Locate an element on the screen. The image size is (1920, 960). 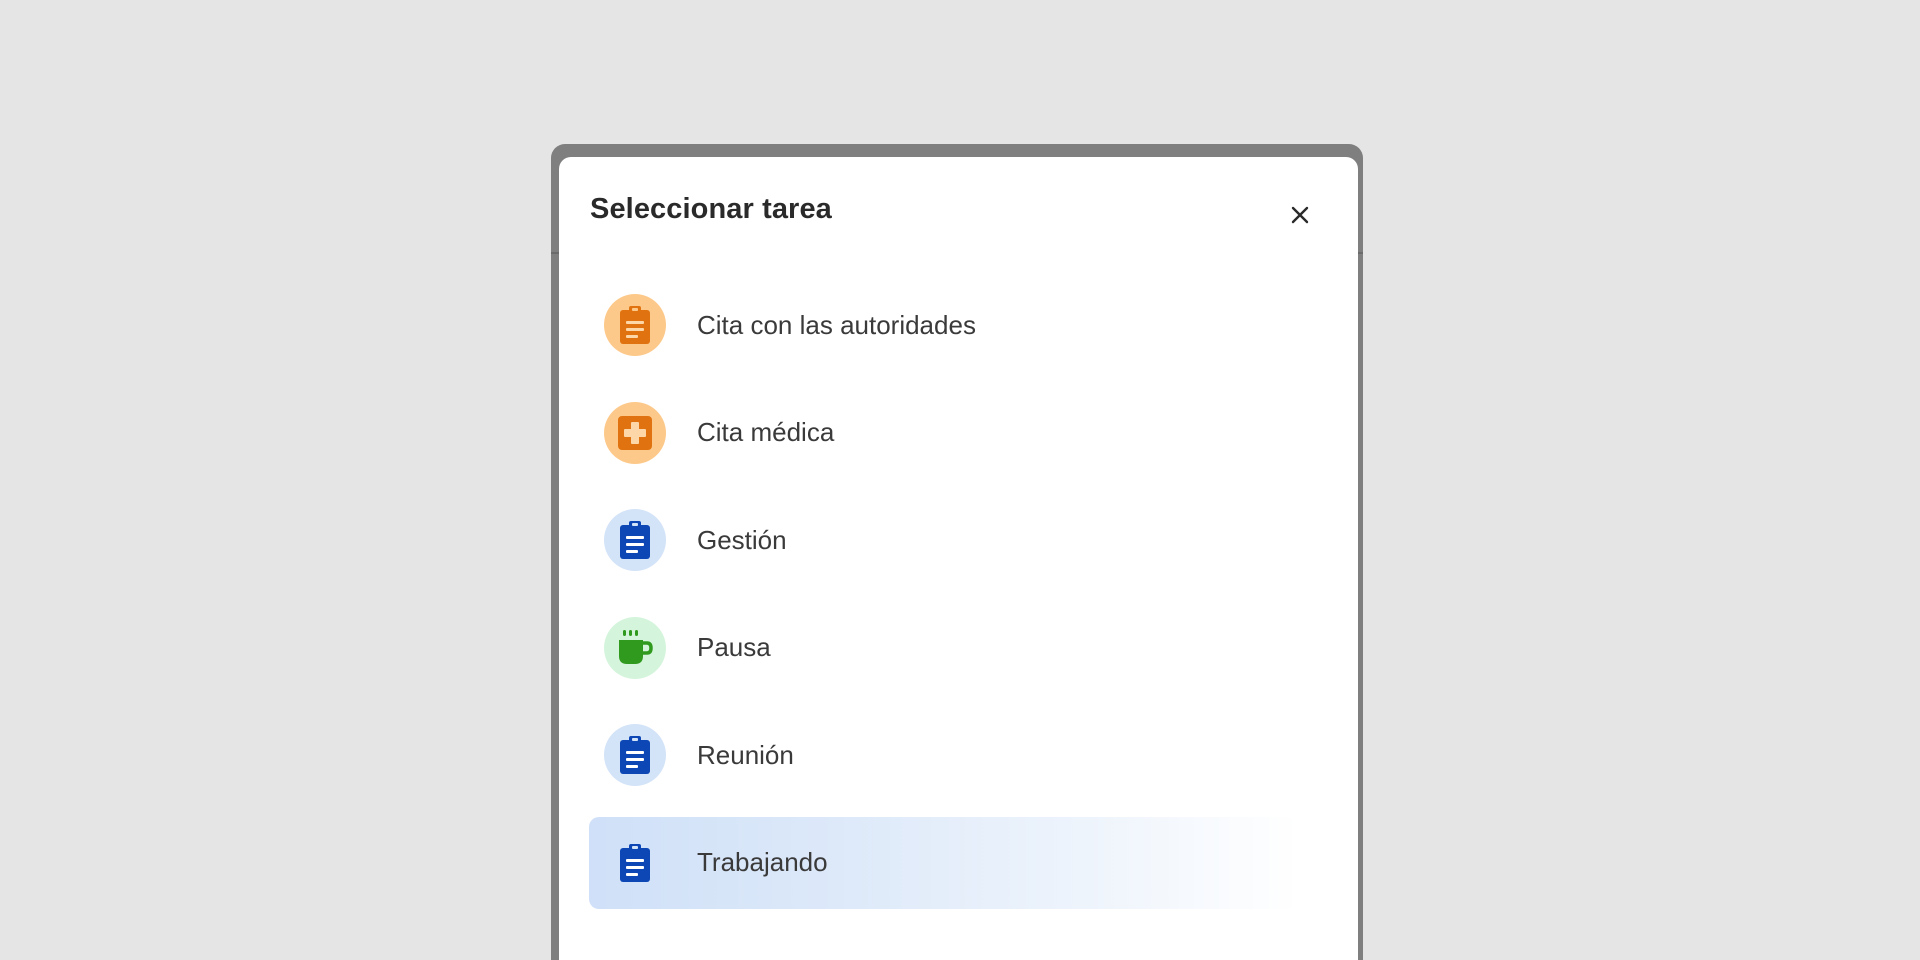
task-item-cita-medica: Cita médica is located at coordinates (944, 433).